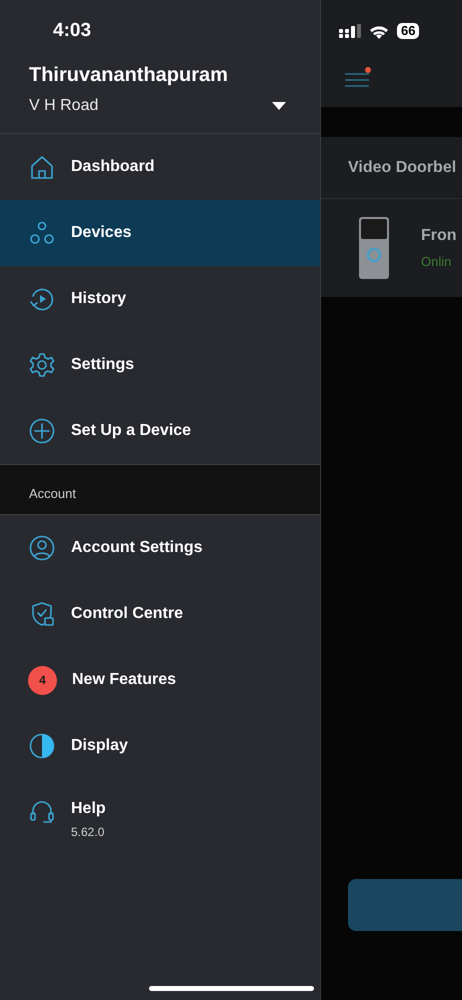  Describe the element at coordinates (42, 431) in the screenshot. I see `add-icon` at that location.